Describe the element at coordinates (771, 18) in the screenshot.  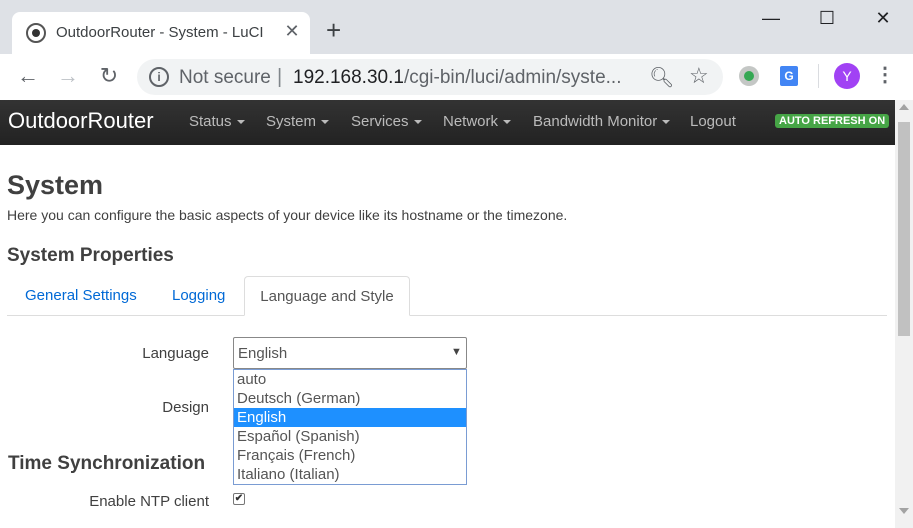
I see `minimize-icon: —` at that location.